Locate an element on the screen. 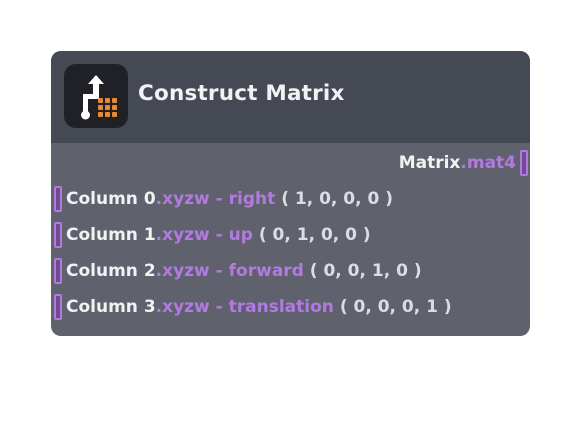 This screenshot has width=582, height=438. node-title: Construct Matrix is located at coordinates (241, 93).